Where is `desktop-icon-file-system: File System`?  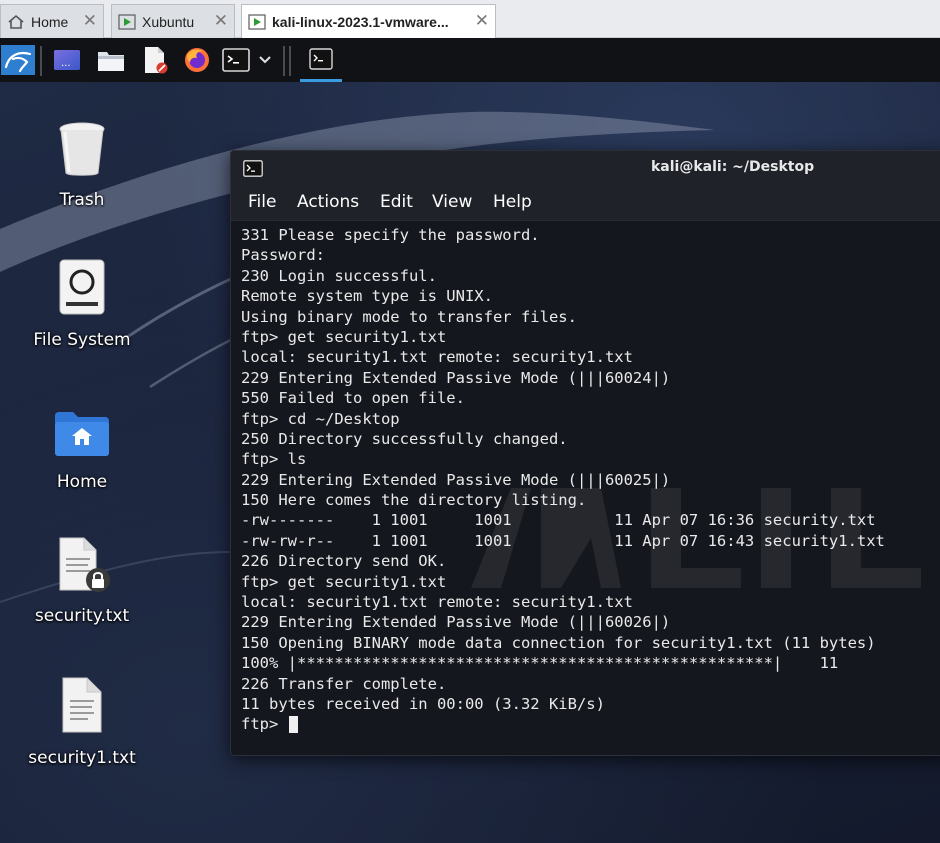
desktop-icon-file-system: File System is located at coordinates (82, 301).